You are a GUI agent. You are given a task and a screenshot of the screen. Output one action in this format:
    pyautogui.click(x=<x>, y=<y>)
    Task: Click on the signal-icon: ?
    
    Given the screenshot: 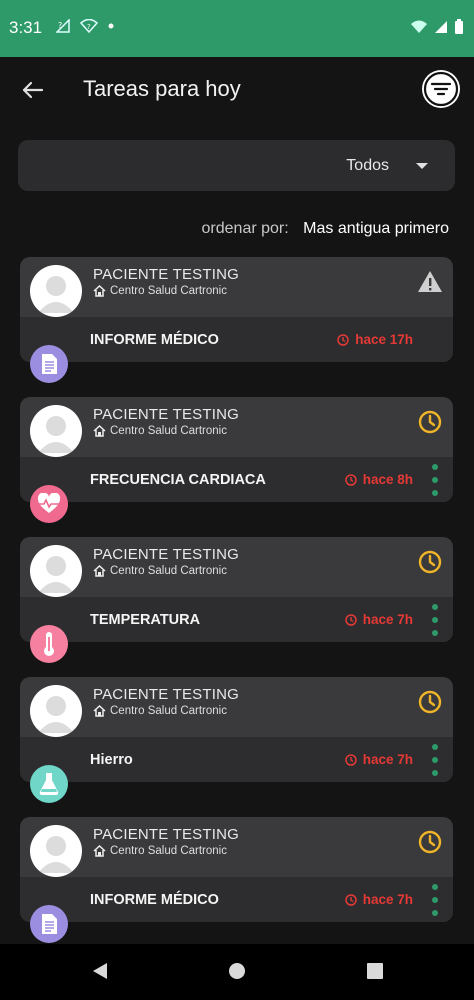 What is the action you would take?
    pyautogui.click(x=63, y=26)
    